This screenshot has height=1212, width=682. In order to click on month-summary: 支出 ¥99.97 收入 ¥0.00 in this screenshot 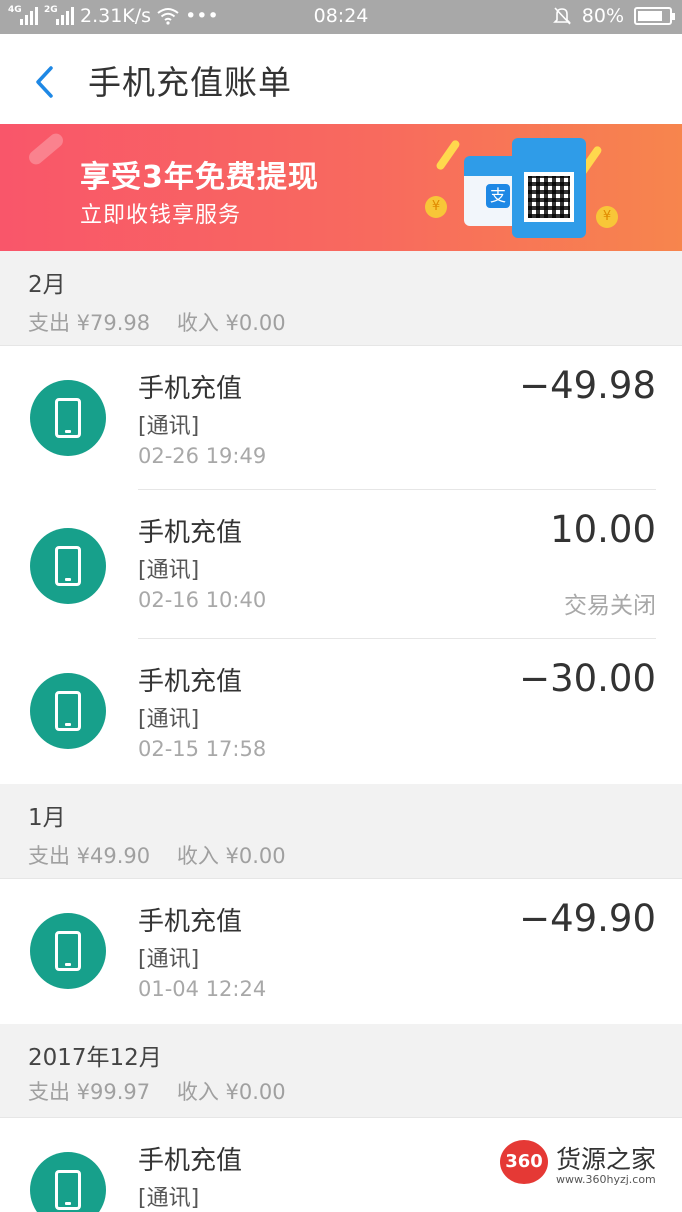, I will do `click(157, 1092)`.